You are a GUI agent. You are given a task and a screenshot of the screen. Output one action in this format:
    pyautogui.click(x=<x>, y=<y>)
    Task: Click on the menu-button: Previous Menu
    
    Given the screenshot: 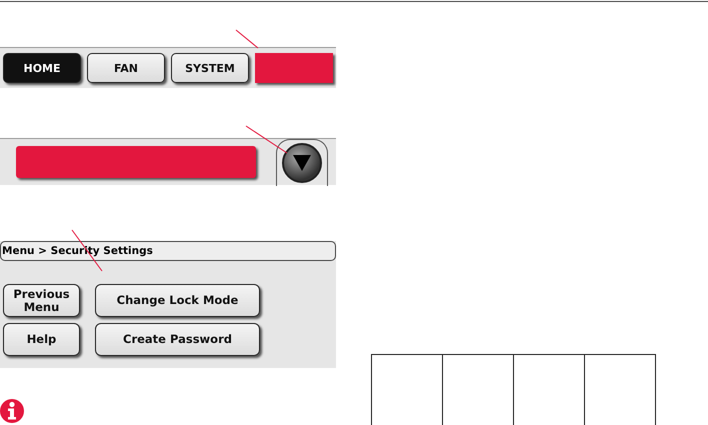 What is the action you would take?
    pyautogui.click(x=41, y=300)
    